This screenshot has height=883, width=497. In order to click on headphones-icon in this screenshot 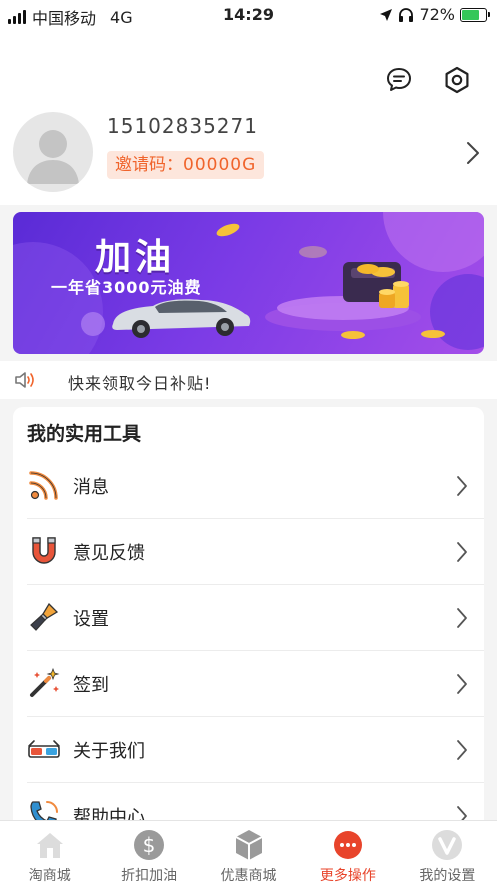, I will do `click(406, 14)`.